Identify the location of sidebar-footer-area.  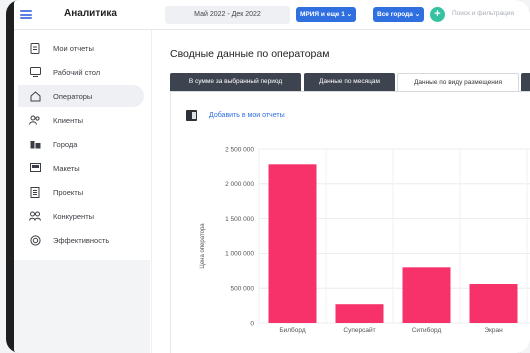
(82, 306).